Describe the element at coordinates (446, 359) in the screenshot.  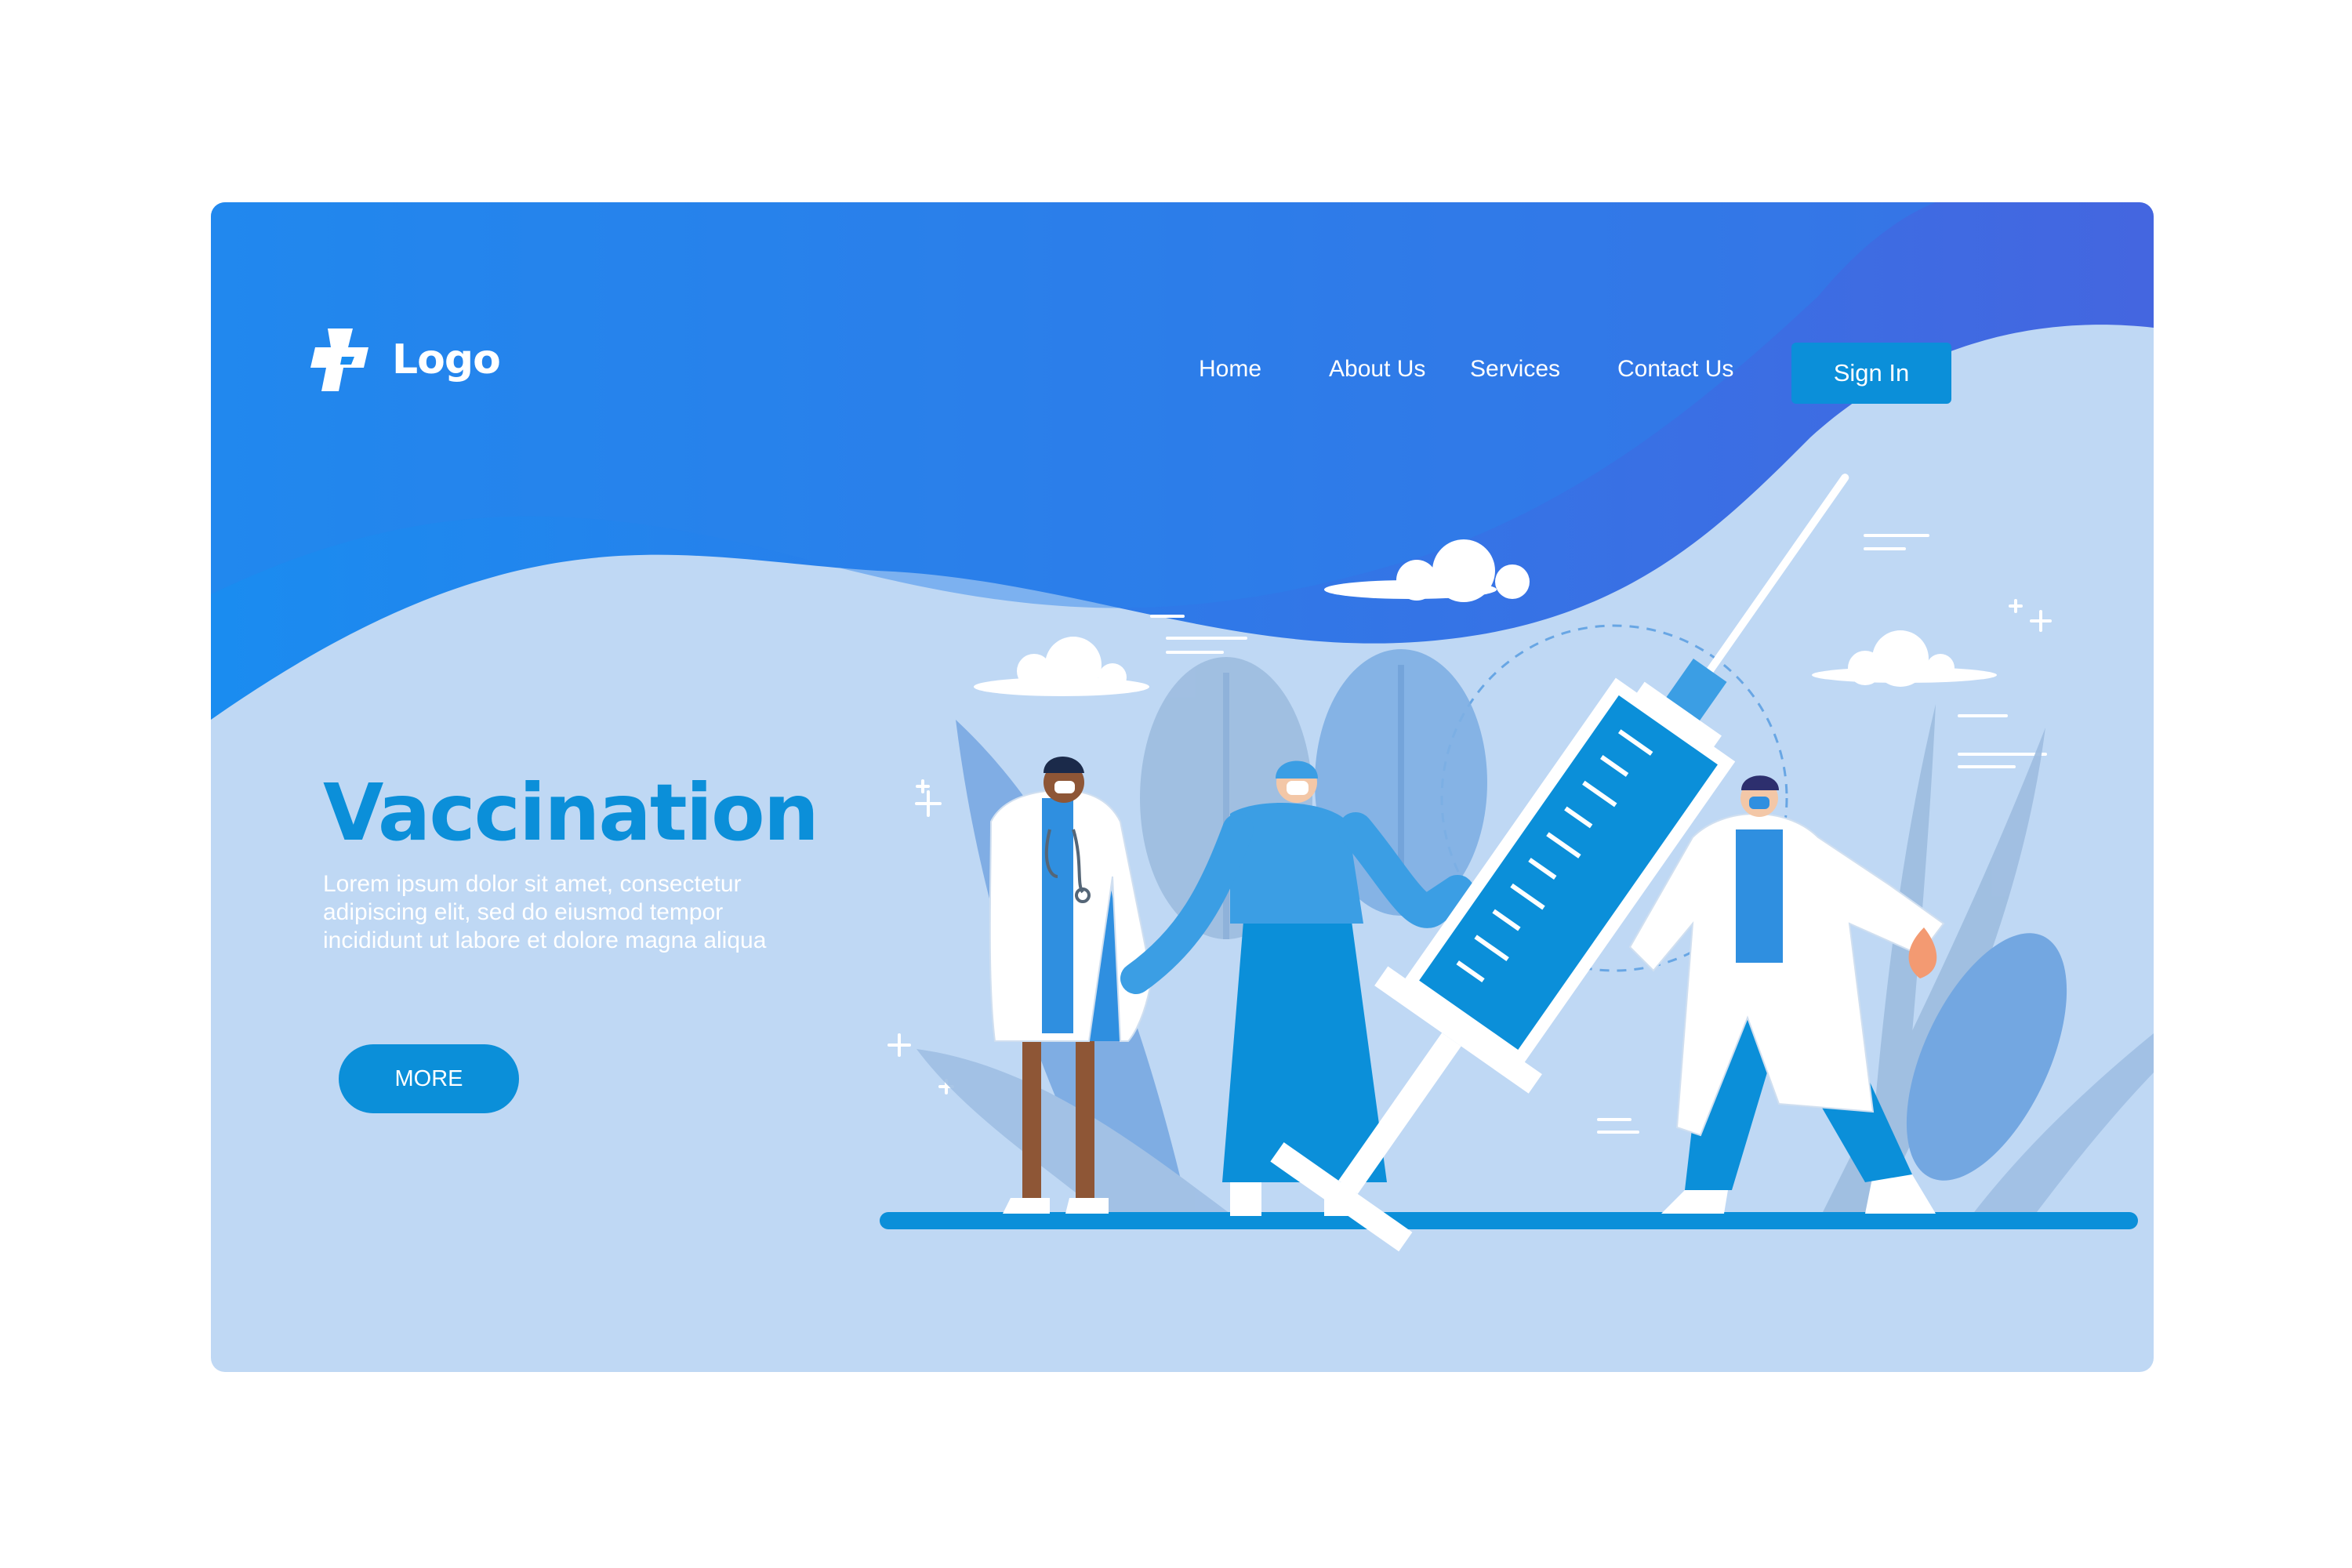
I see `logo-text: Logo` at that location.